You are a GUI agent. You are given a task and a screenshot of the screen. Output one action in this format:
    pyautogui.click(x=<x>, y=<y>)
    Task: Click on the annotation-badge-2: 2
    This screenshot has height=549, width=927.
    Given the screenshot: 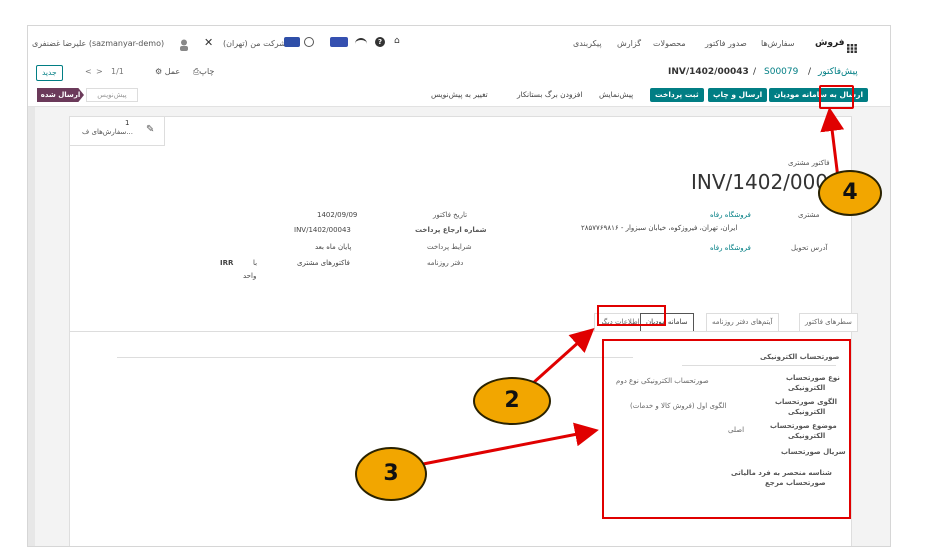 What is the action you would take?
    pyautogui.click(x=512, y=401)
    